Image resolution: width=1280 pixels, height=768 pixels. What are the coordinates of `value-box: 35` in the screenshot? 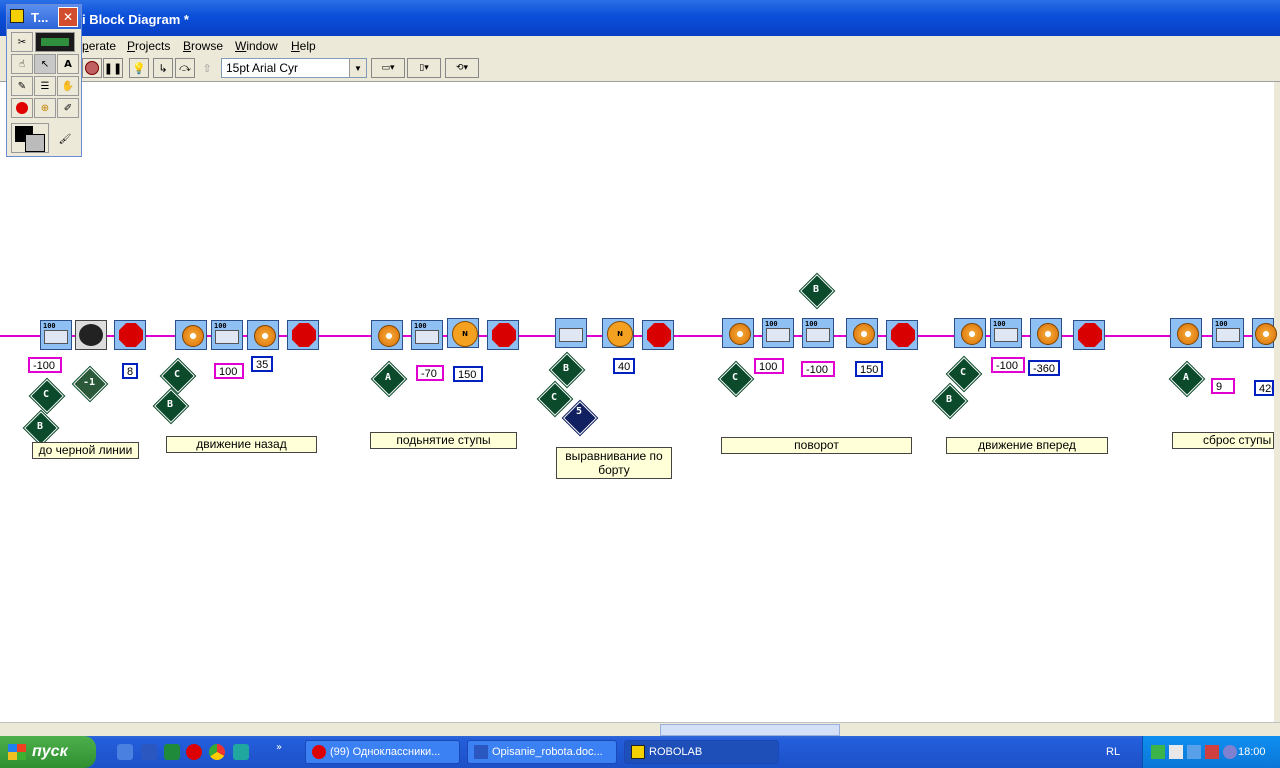 It's located at (262, 364).